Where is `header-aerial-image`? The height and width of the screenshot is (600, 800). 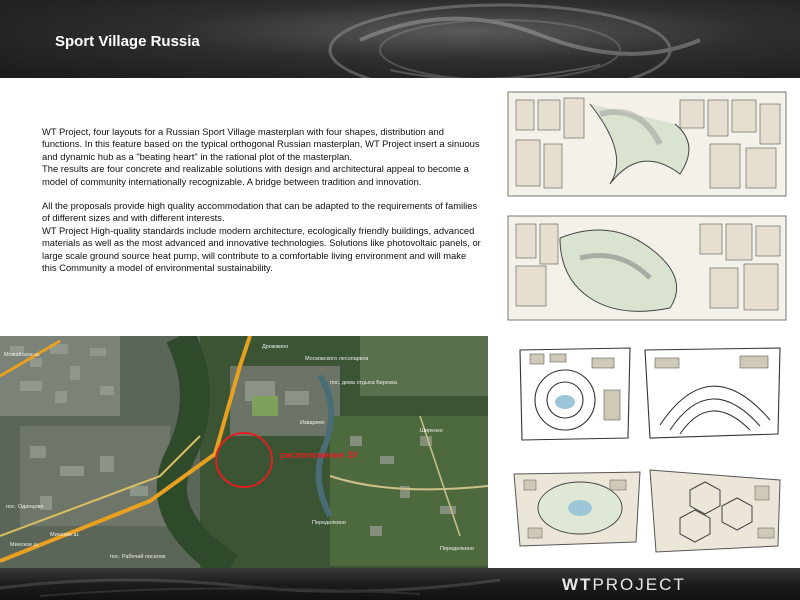
header-aerial-image is located at coordinates (514, 40).